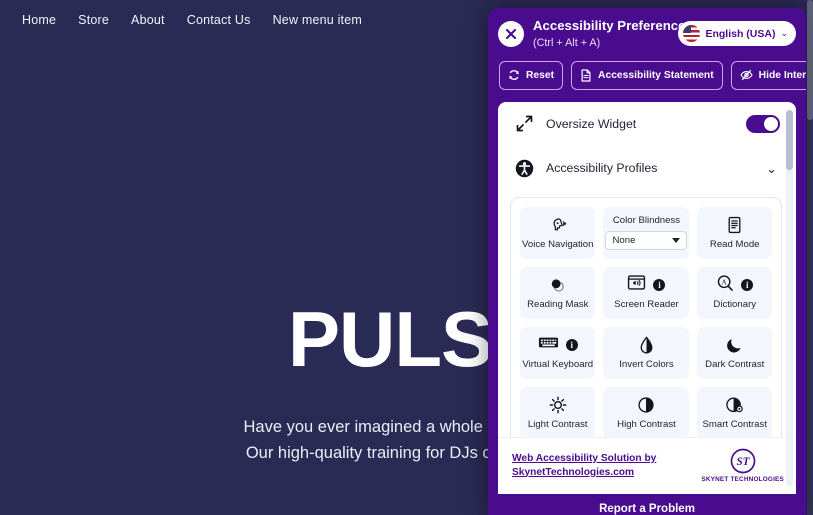 This screenshot has height=515, width=813. What do you see at coordinates (93, 20) in the screenshot?
I see `nav-link-store: Store` at bounding box center [93, 20].